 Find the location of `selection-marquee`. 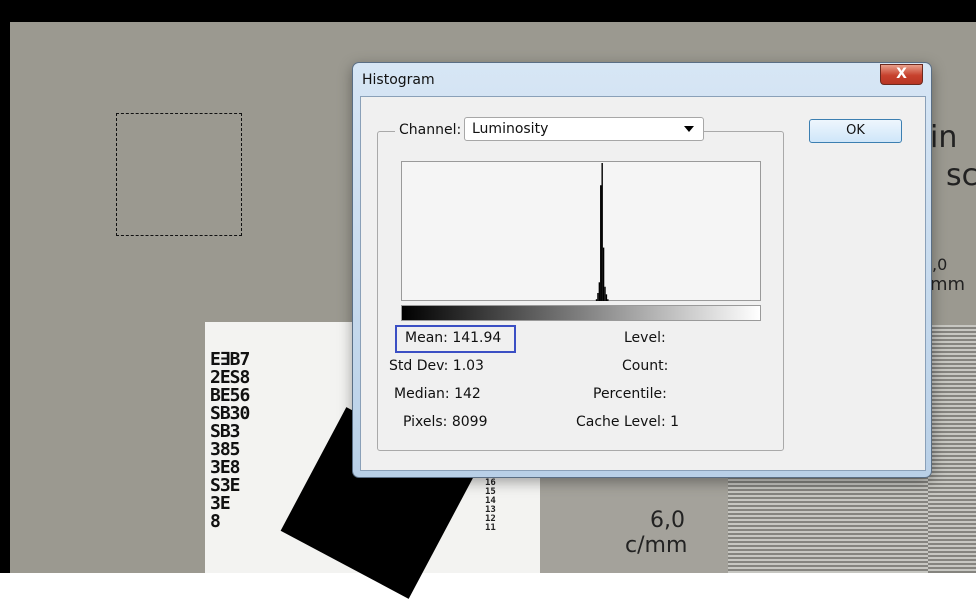

selection-marquee is located at coordinates (179, 174).